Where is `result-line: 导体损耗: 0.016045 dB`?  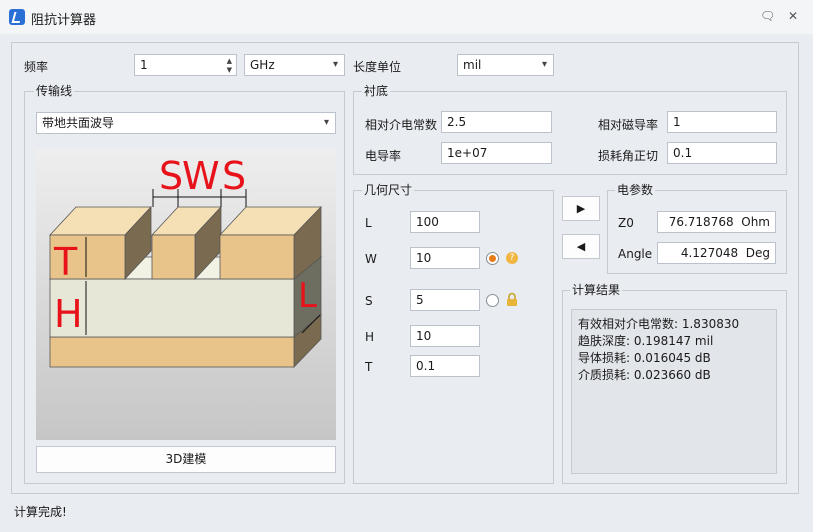
result-line: 导体损耗: 0.016045 dB is located at coordinates (644, 358).